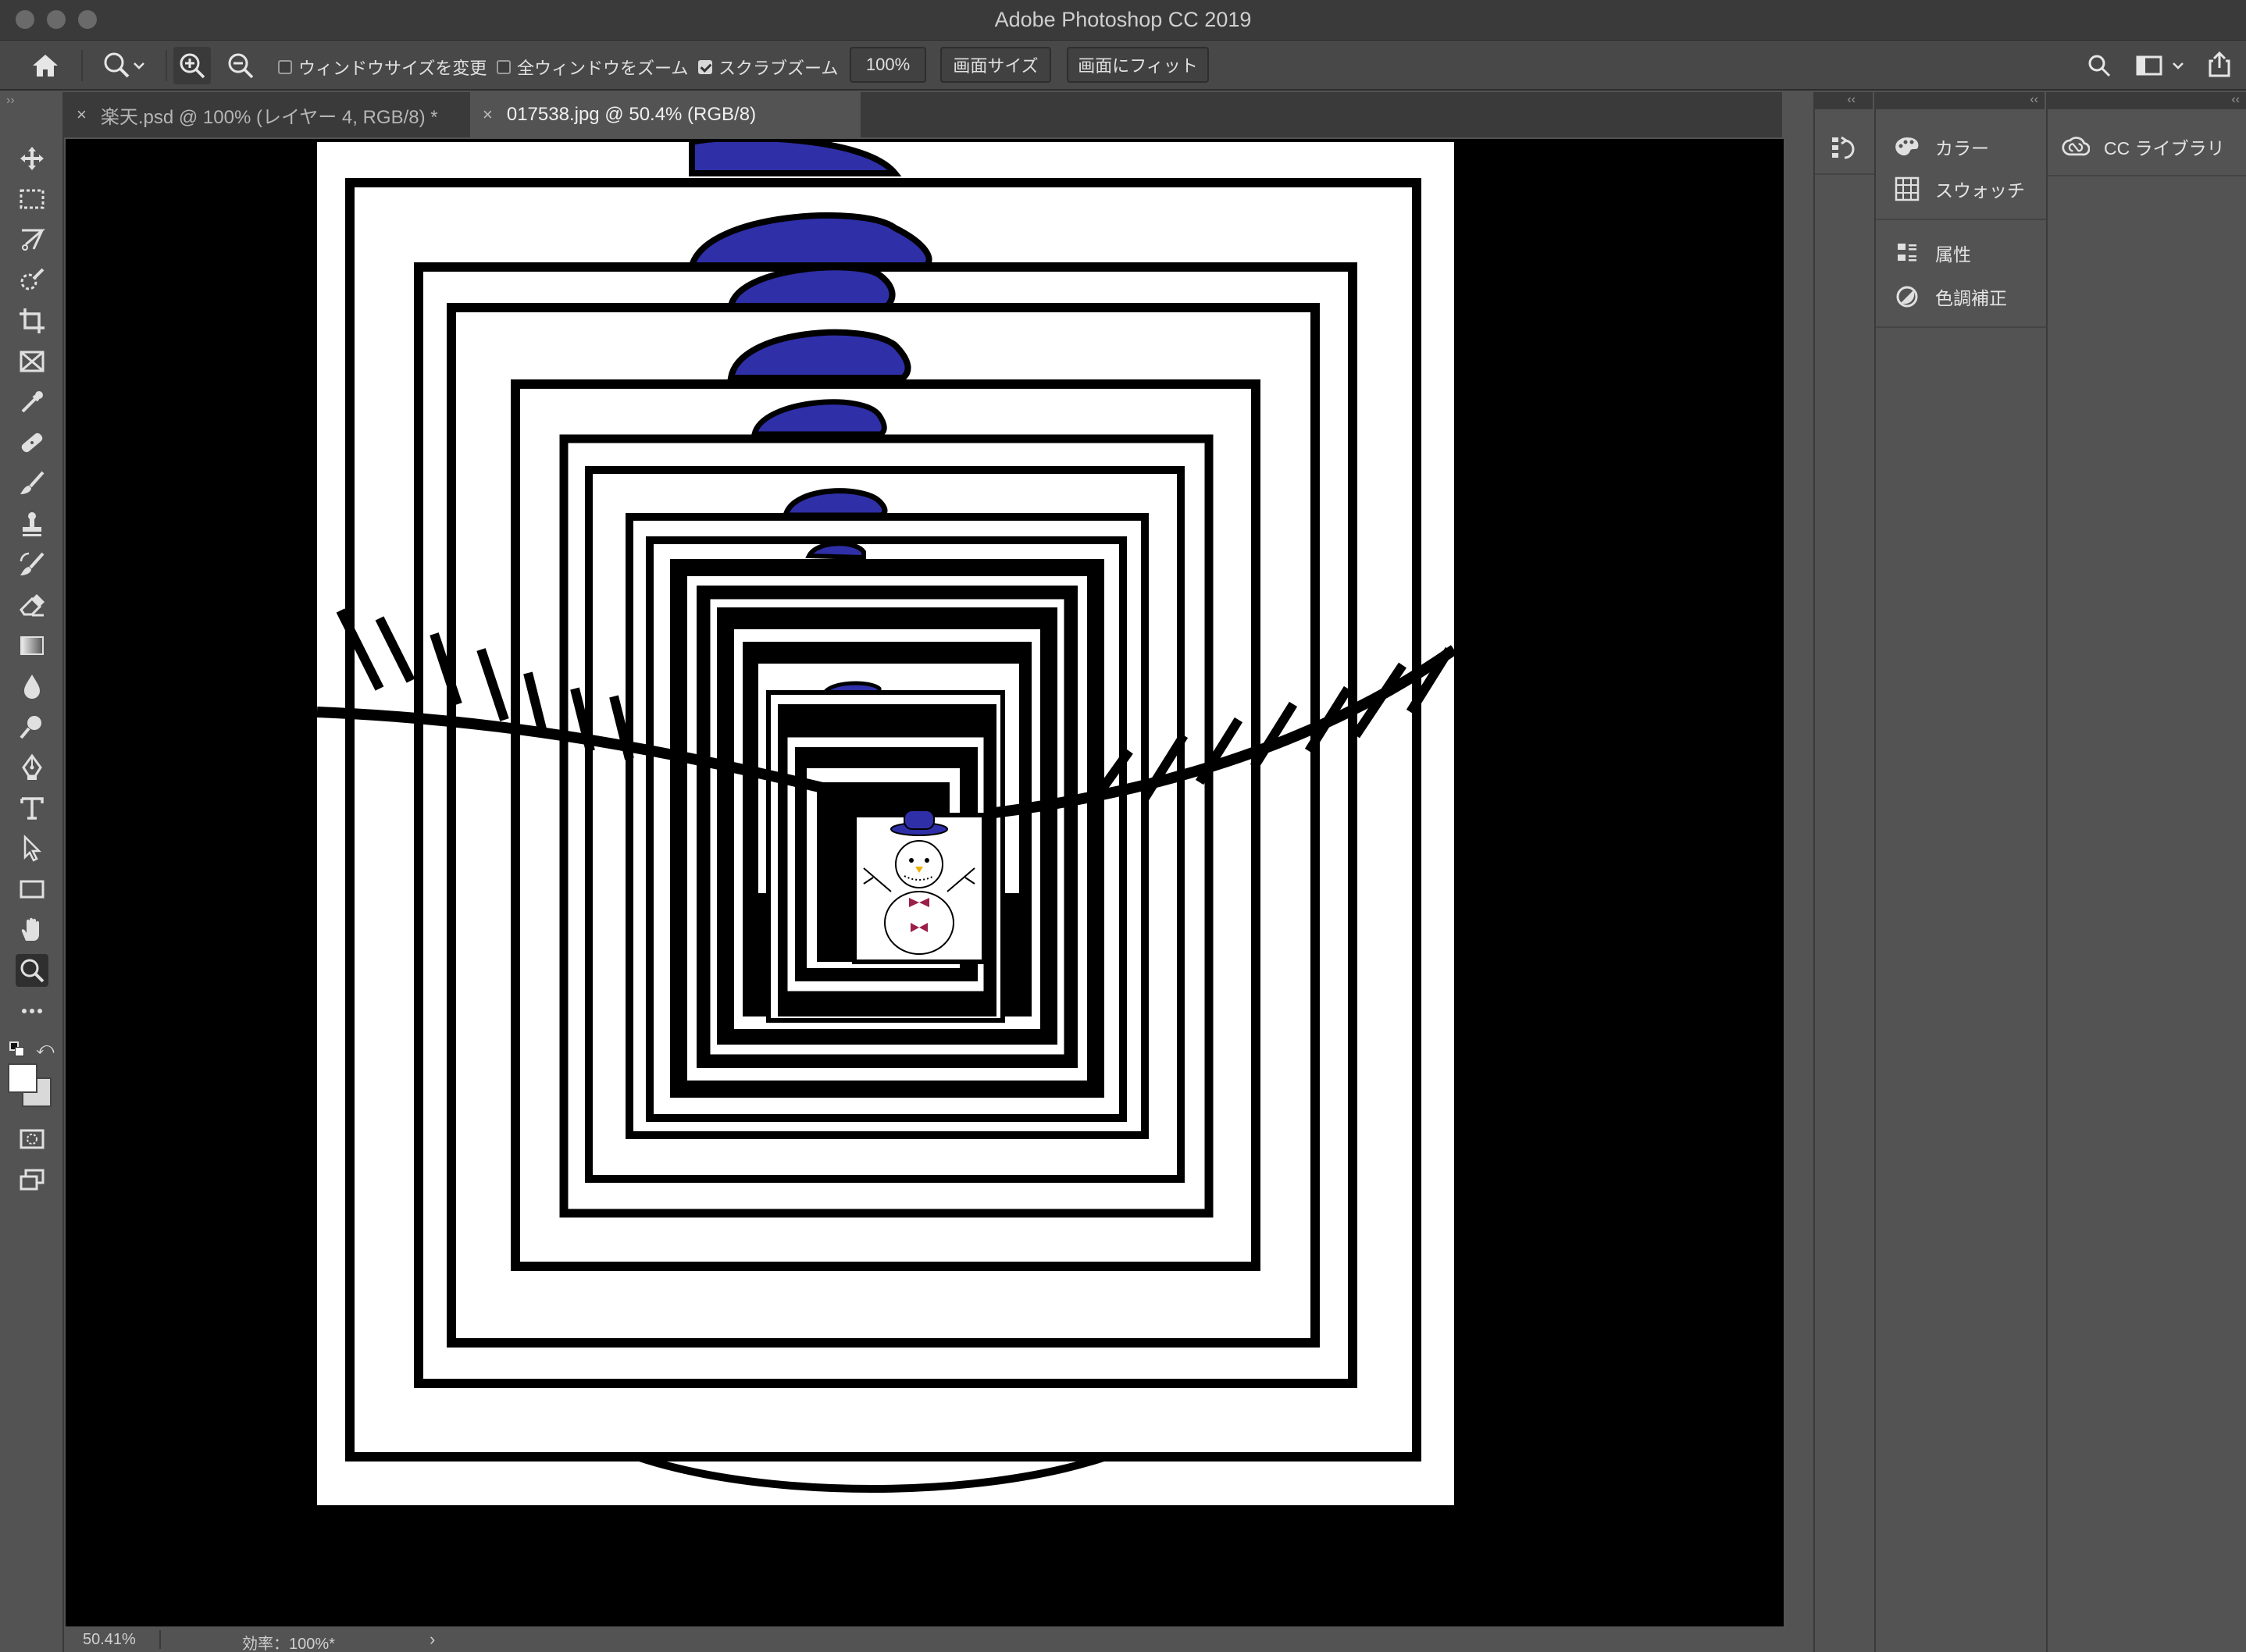  I want to click on history-dock-strip, so click(1843, 880).